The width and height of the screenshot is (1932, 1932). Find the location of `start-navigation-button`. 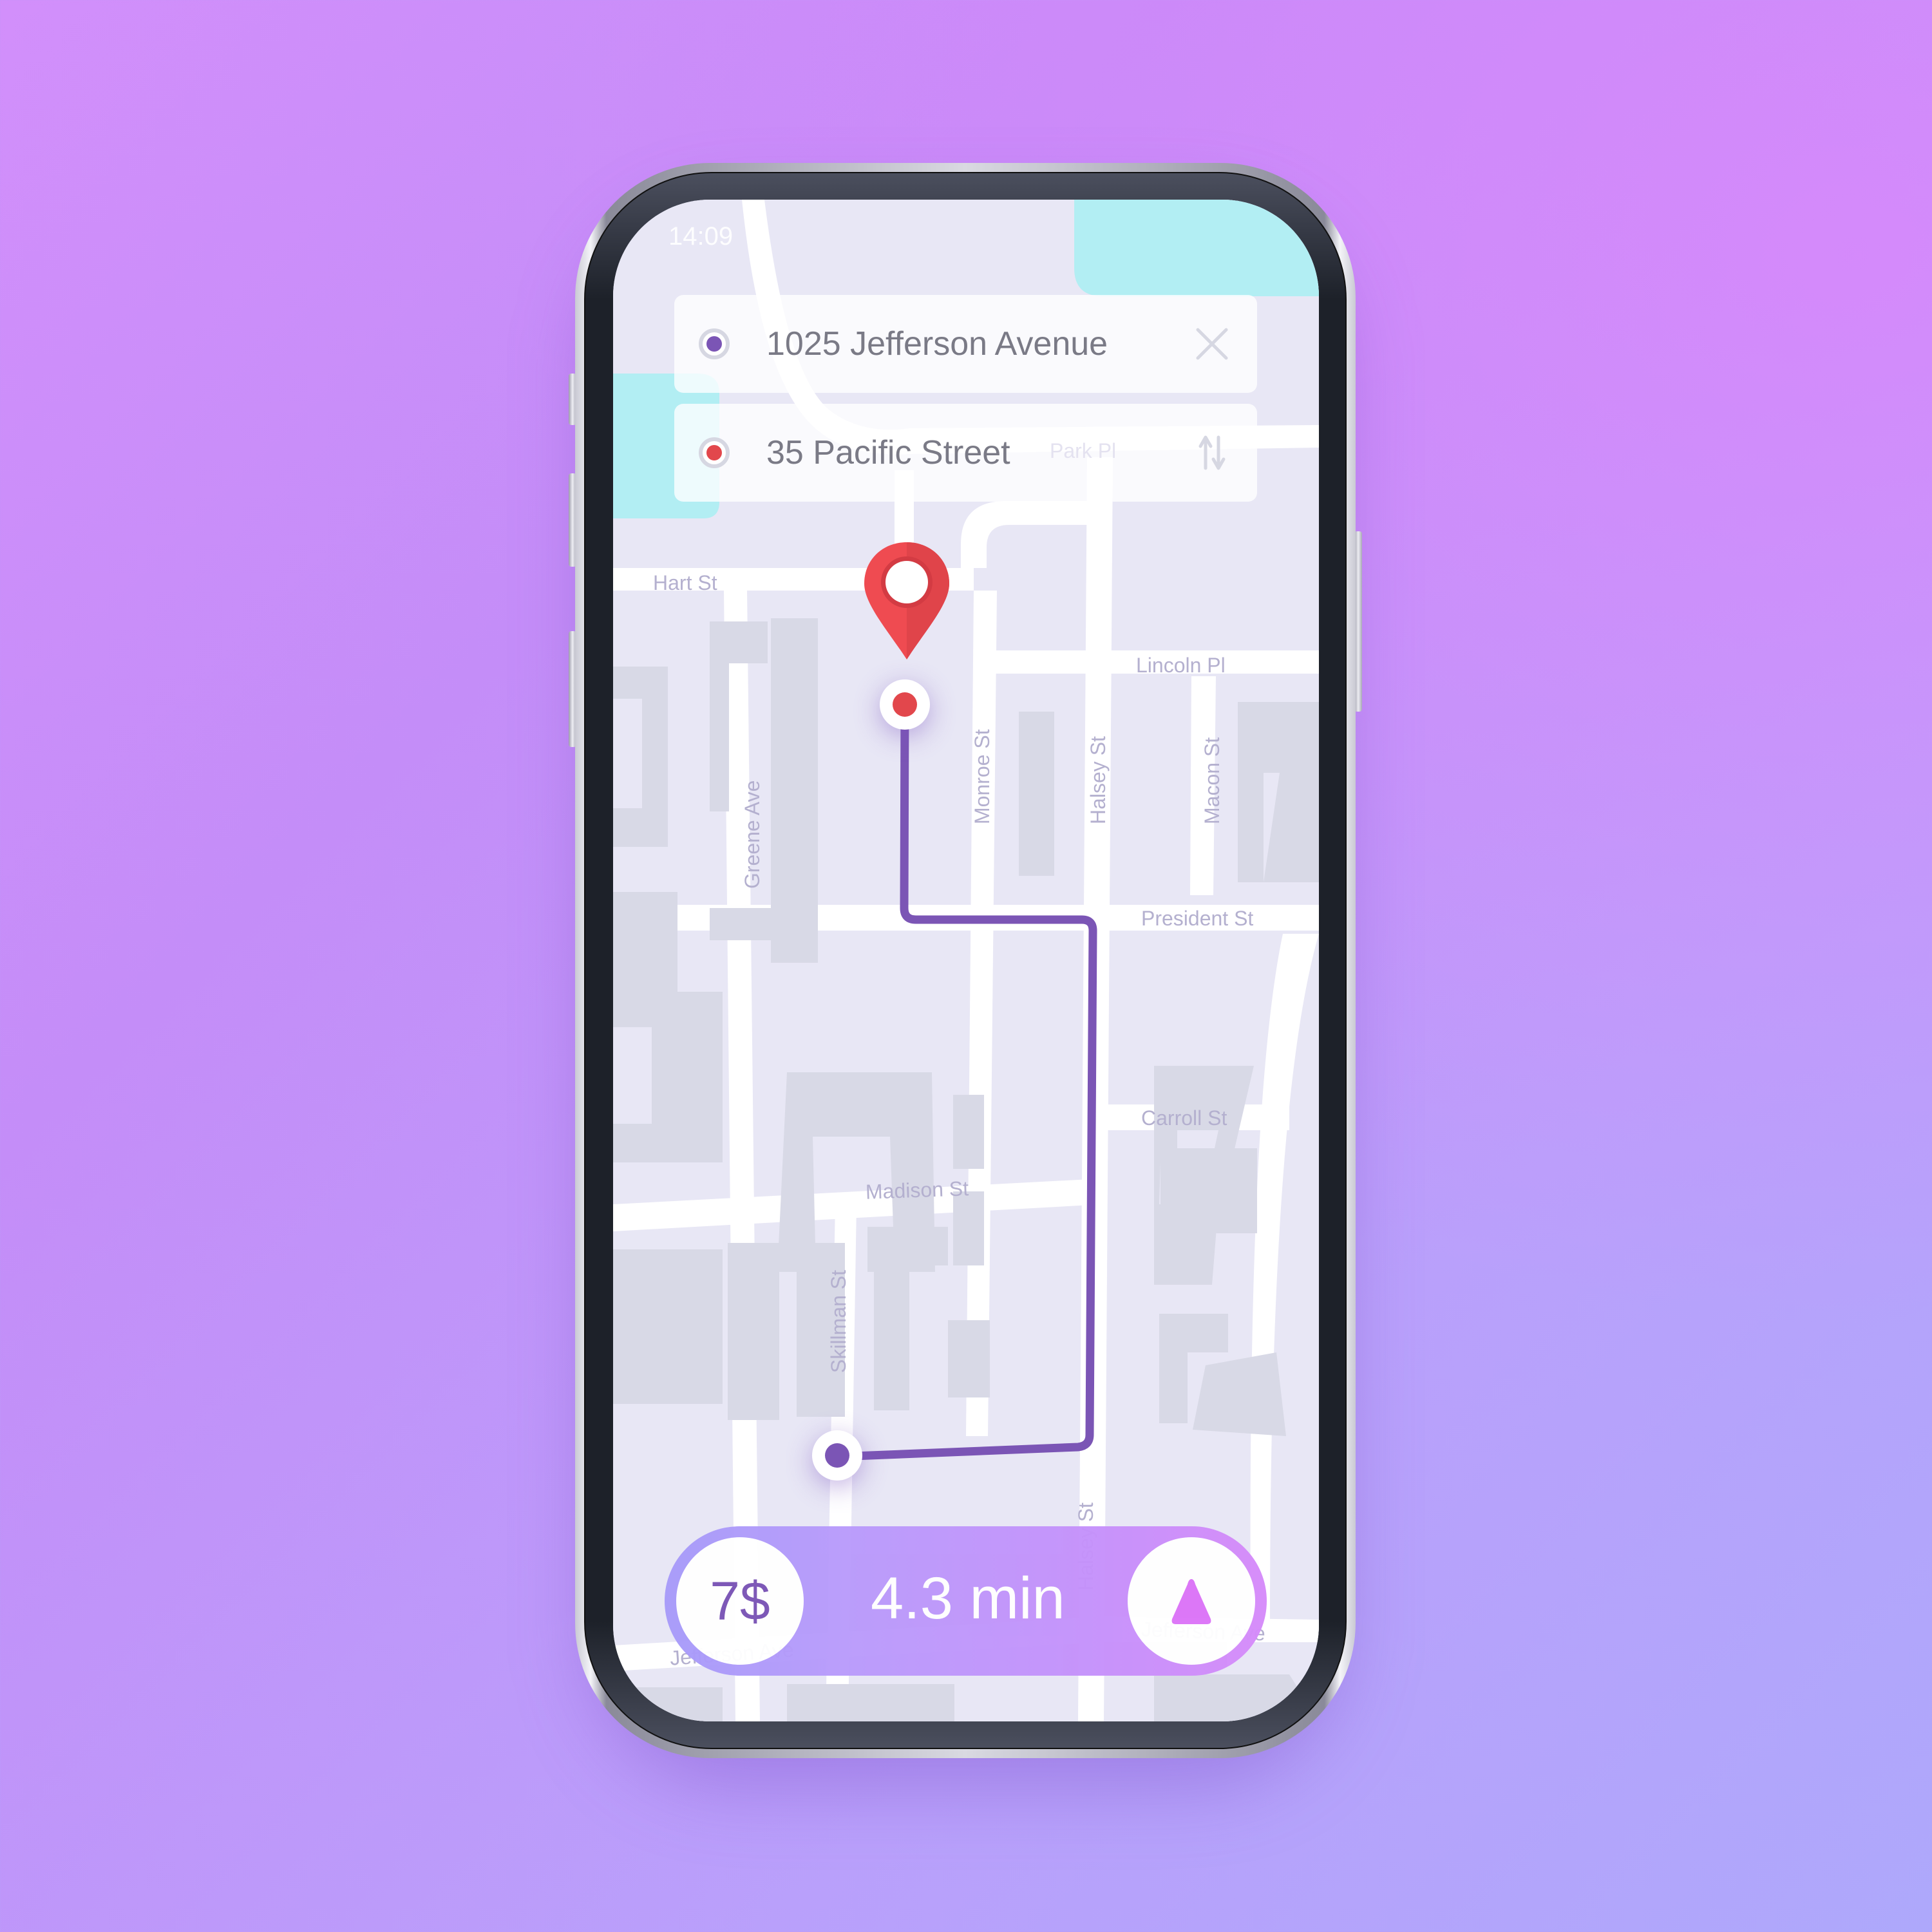

start-navigation-button is located at coordinates (1191, 1601).